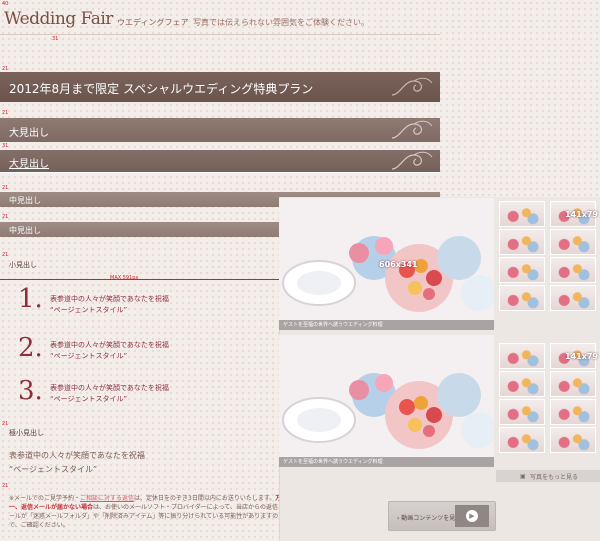 This screenshot has width=600, height=541. Describe the element at coordinates (153, 22) in the screenshot. I see `brand-subtitle: ウエディングフェア` at that location.